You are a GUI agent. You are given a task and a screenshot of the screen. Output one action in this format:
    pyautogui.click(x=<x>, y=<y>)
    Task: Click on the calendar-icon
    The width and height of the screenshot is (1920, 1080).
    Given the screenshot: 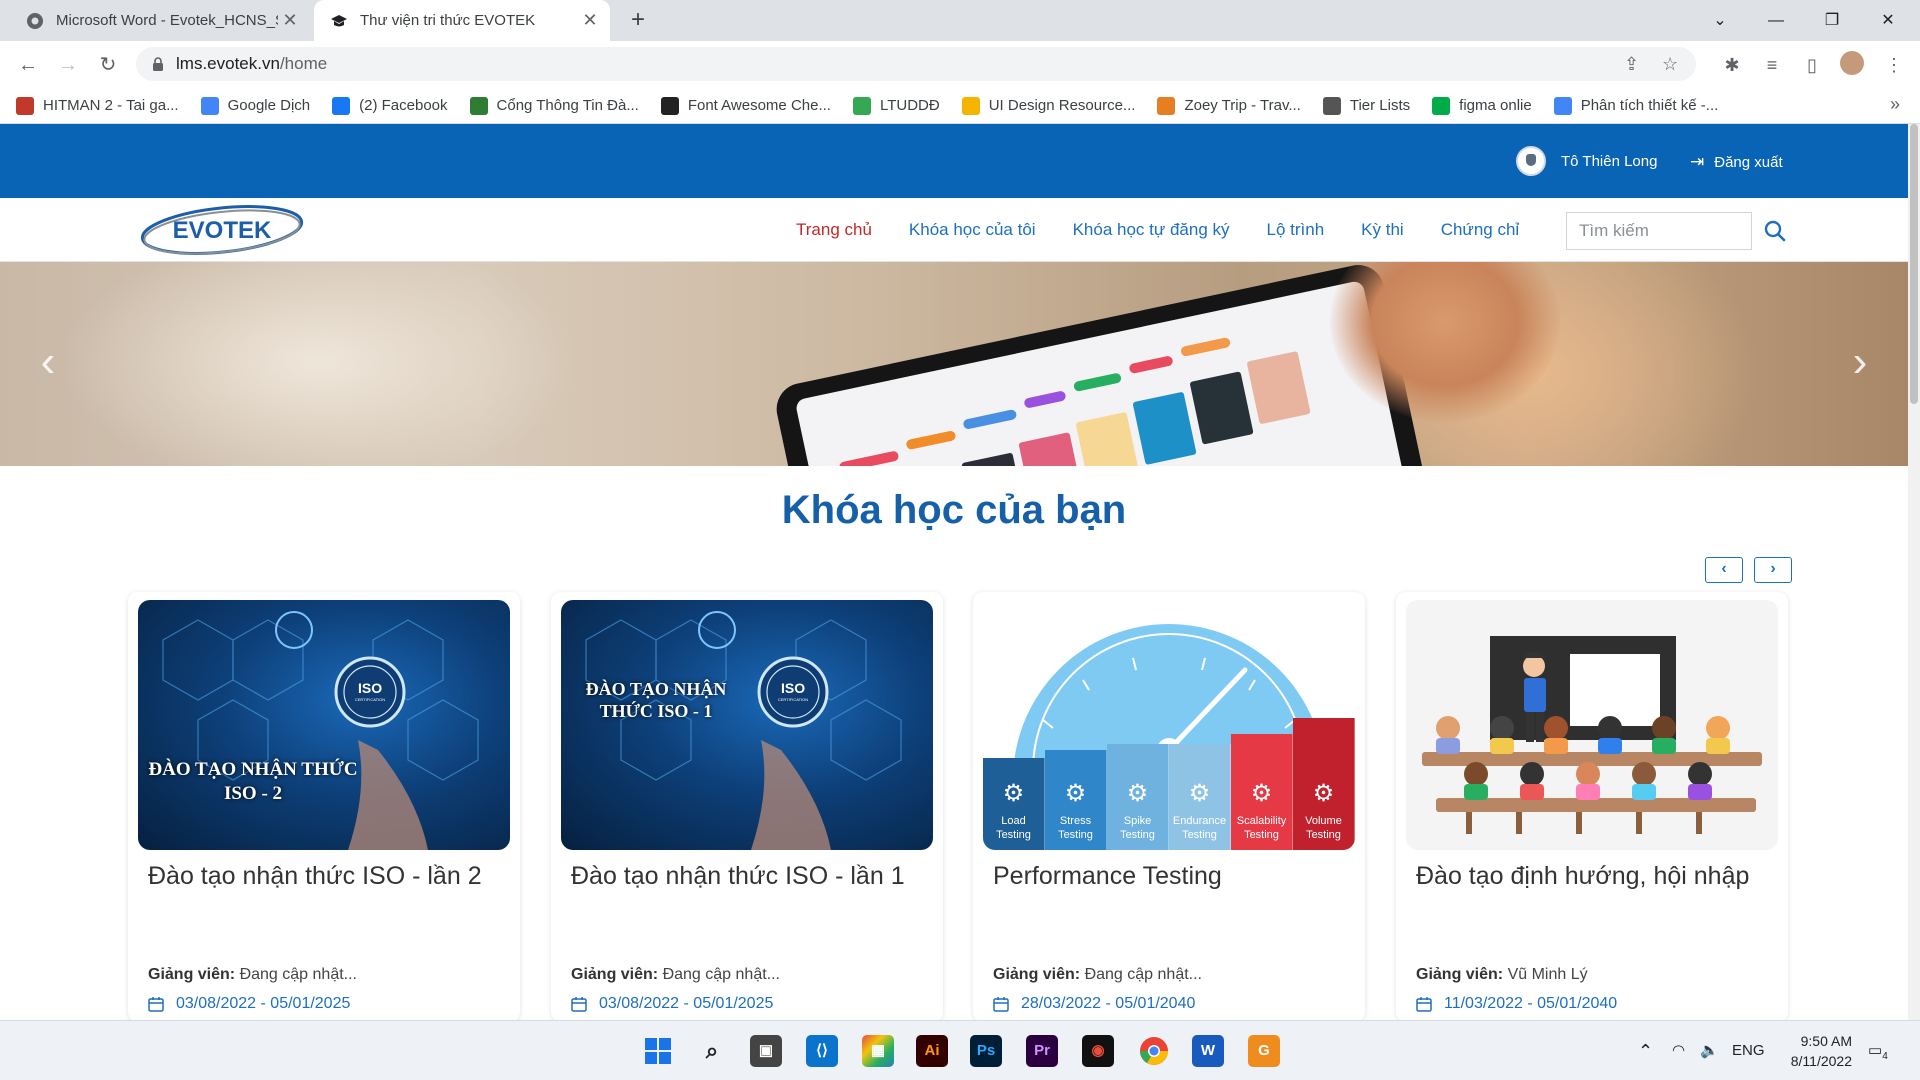 What is the action you would take?
    pyautogui.click(x=156, y=1004)
    